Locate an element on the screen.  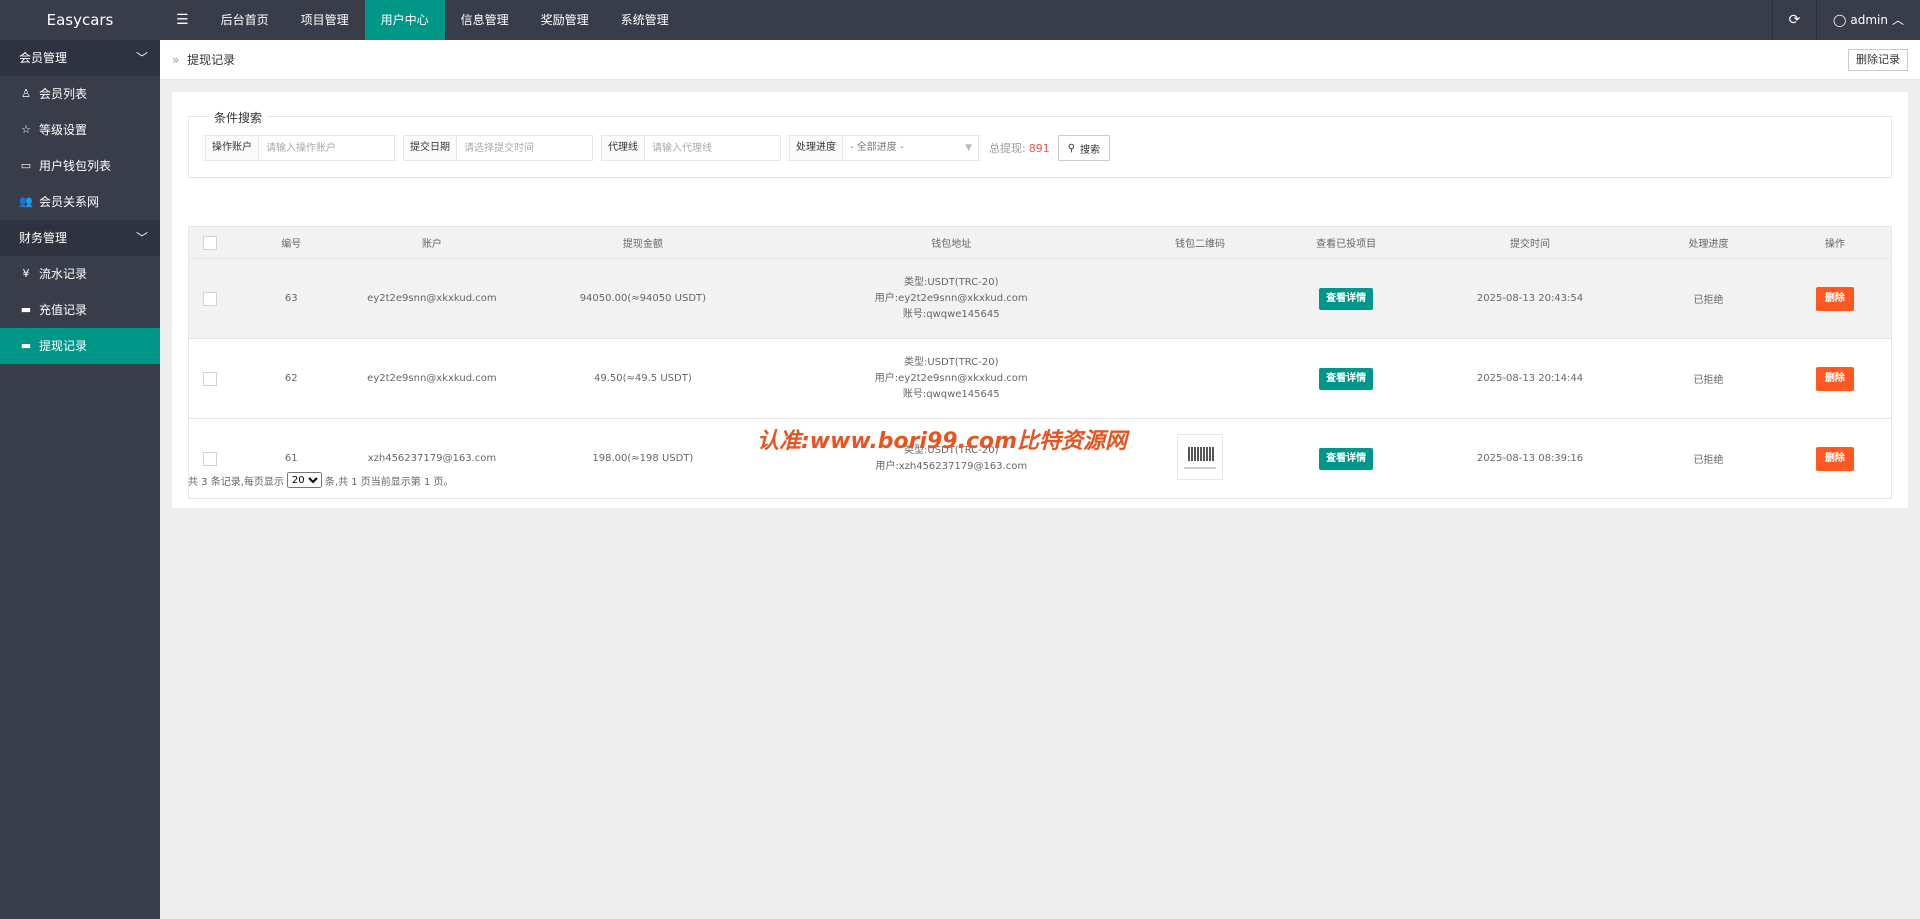
sidebar-item-wallet-list: ▭ 用户钱包列表 is located at coordinates (80, 166).